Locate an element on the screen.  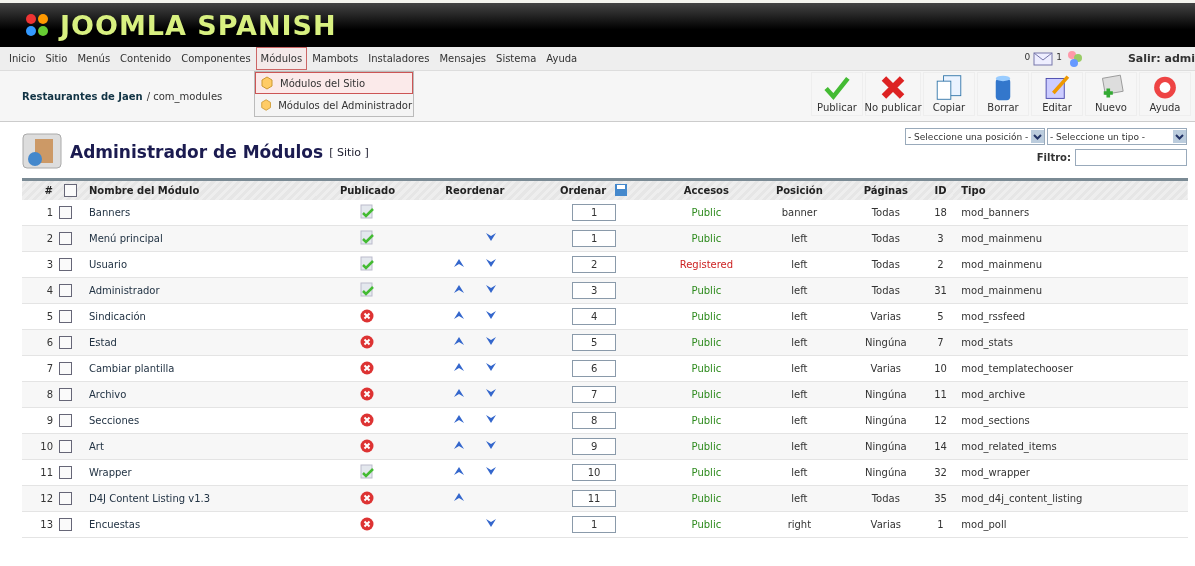
menu-item: Sistema is located at coordinates (516, 58).